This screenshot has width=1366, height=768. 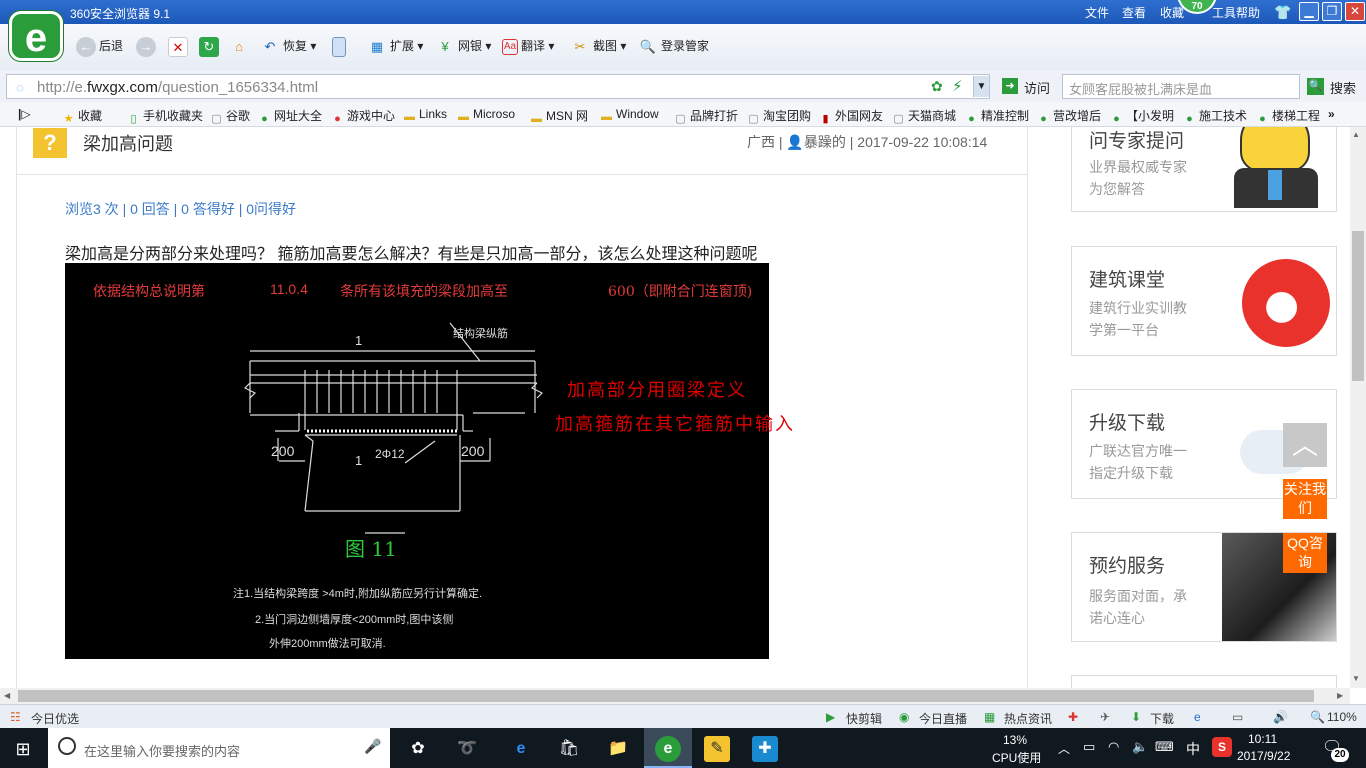 What do you see at coordinates (1280, 717) in the screenshot?
I see `volume-icon: 🔊` at bounding box center [1280, 717].